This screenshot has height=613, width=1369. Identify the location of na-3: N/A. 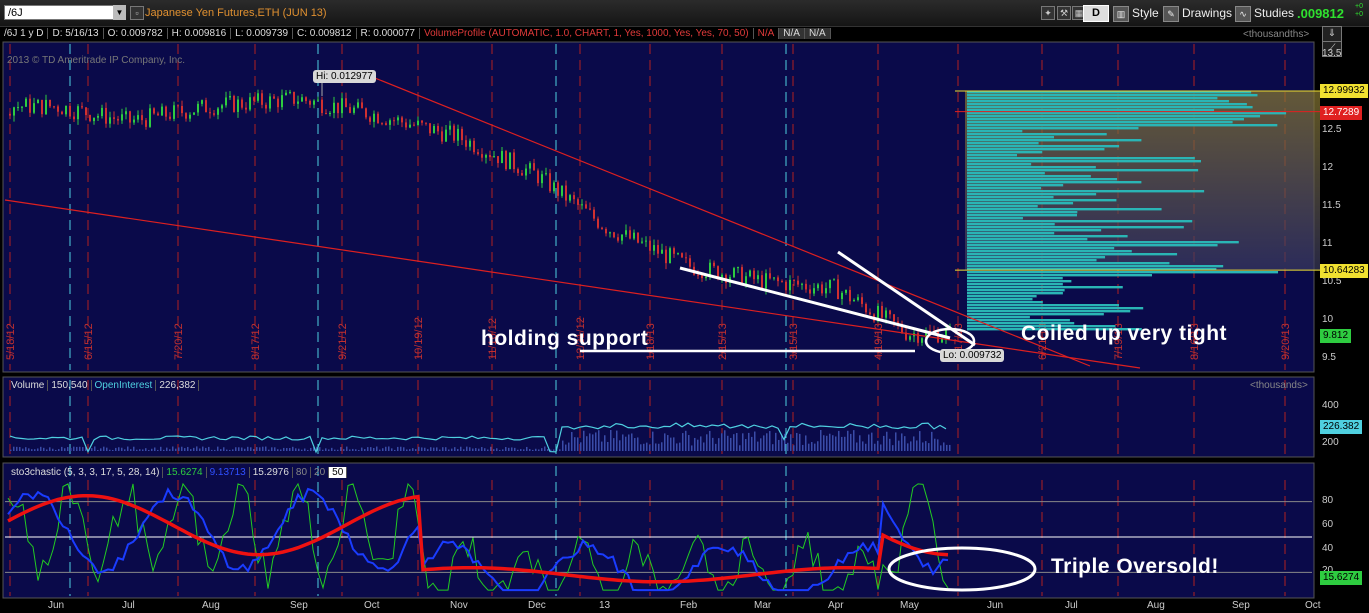
(817, 33).